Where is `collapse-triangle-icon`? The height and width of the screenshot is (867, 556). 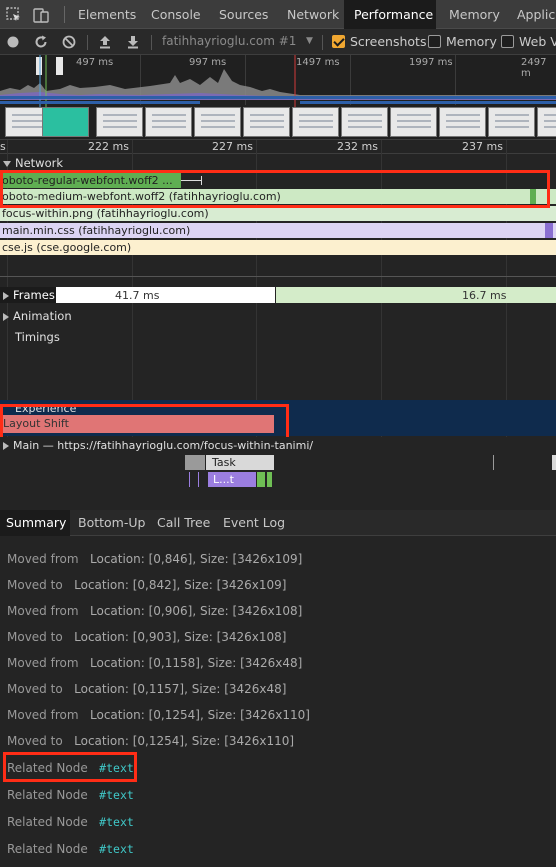 collapse-triangle-icon is located at coordinates (7, 163).